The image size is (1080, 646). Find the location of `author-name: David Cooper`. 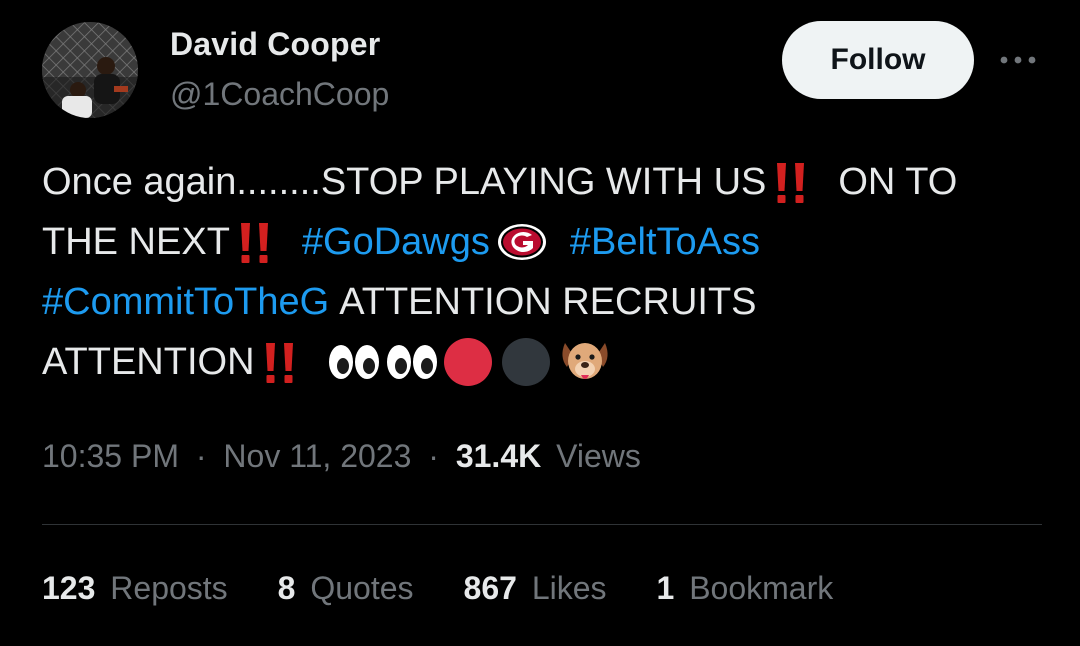

author-name: David Cooper is located at coordinates (275, 44).